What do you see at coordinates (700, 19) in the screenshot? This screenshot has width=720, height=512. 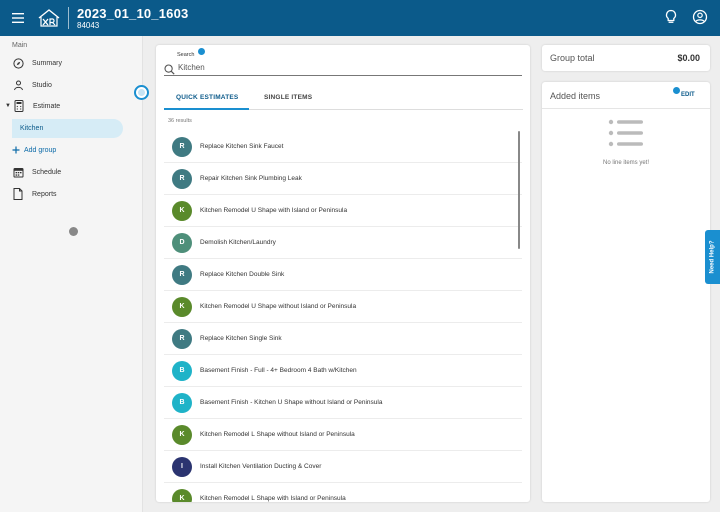 I see `account-icon` at bounding box center [700, 19].